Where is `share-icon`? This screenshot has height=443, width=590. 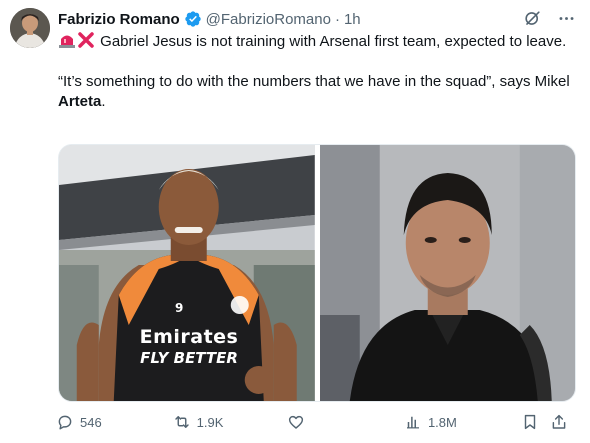
share-icon is located at coordinates (559, 421).